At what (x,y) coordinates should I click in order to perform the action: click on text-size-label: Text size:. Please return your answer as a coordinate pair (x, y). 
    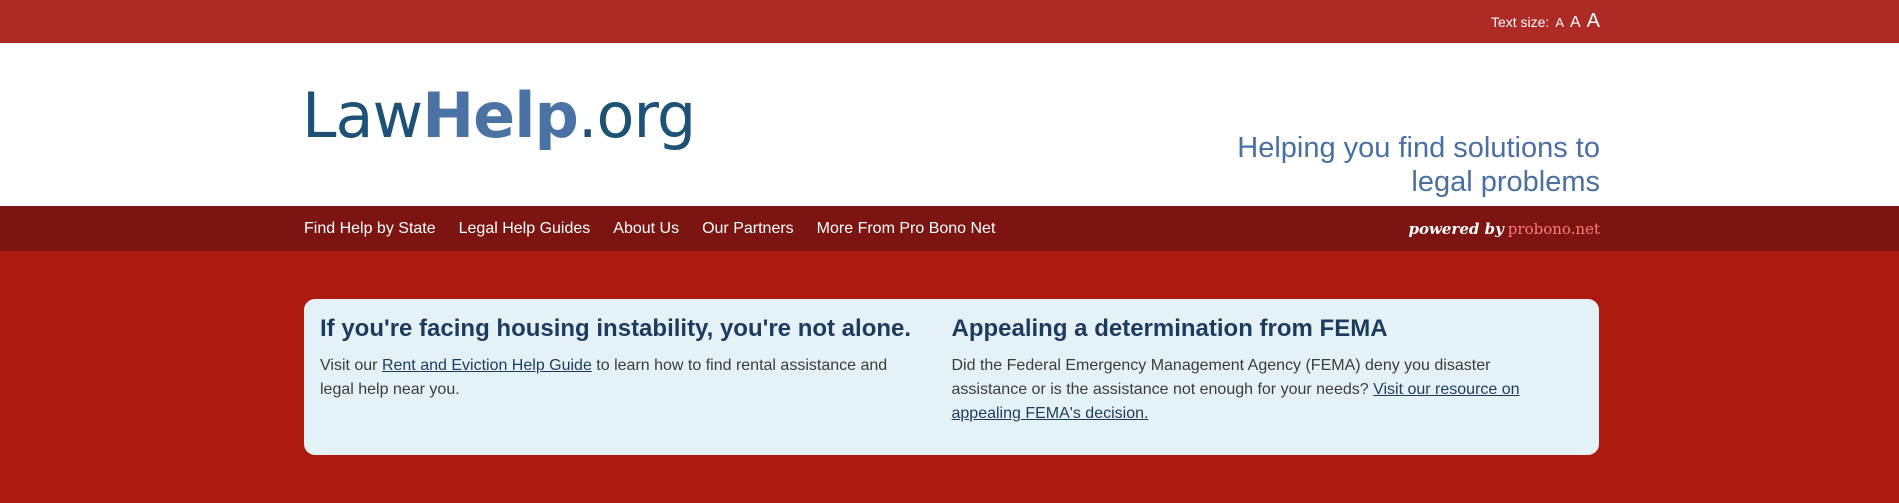
    Looking at the image, I should click on (1520, 22).